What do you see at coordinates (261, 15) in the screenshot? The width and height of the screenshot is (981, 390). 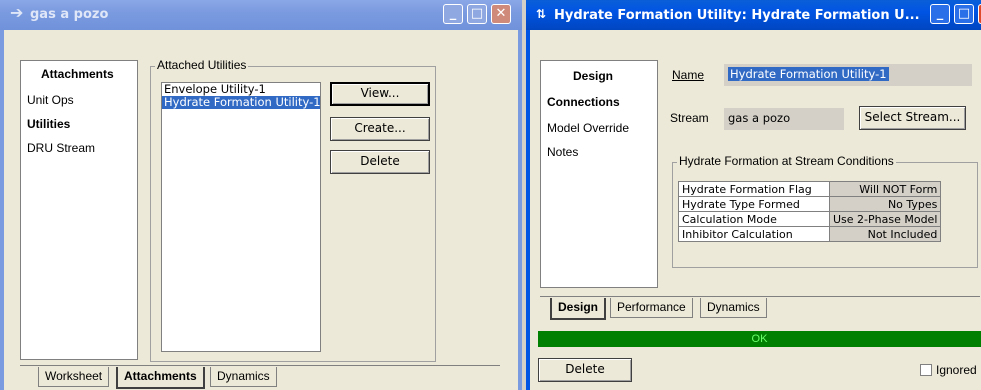 I see `stream-window-titlebar: ➔ gas a pozo _ □ ✕` at bounding box center [261, 15].